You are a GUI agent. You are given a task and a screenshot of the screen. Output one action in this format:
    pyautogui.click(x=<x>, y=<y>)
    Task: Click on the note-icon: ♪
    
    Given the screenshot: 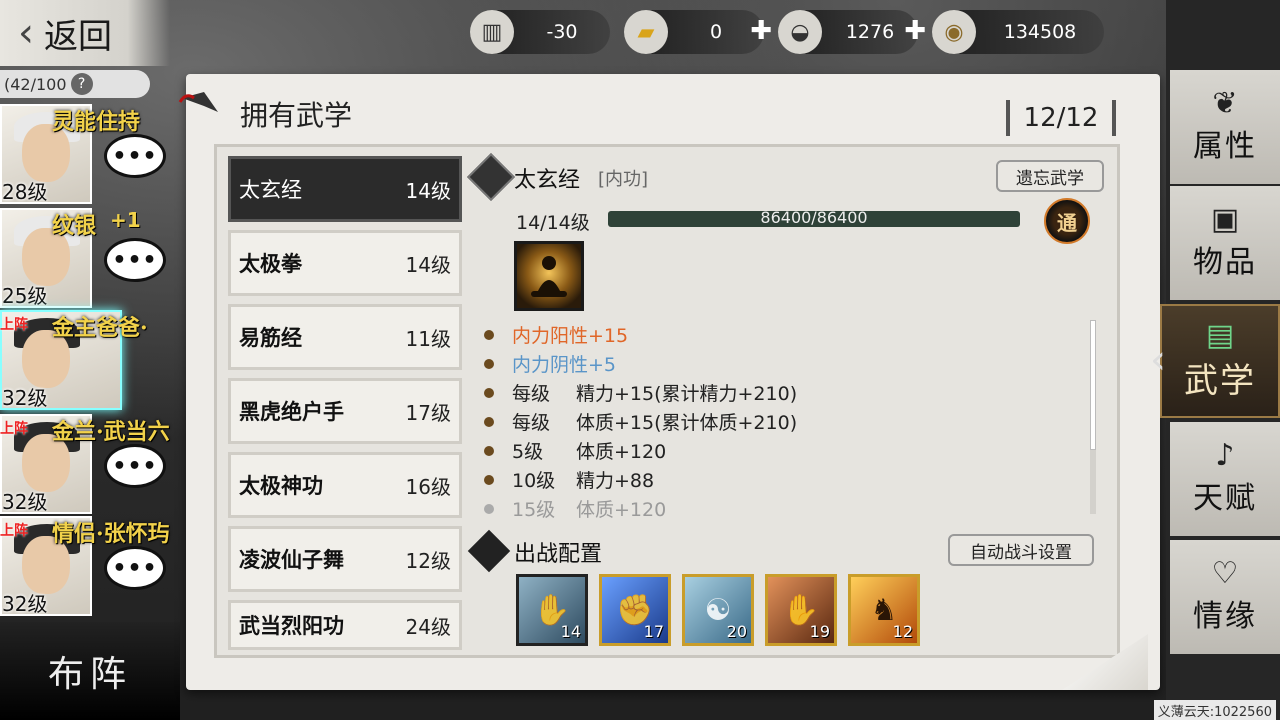 What is the action you would take?
    pyautogui.click(x=1225, y=455)
    